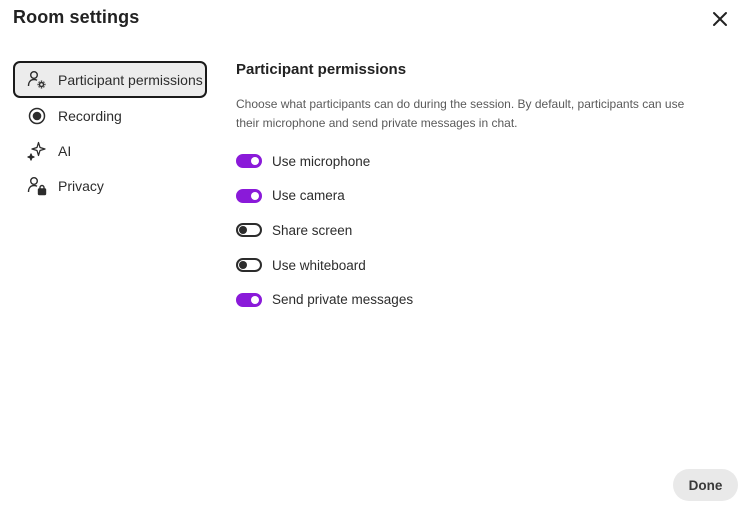 The width and height of the screenshot is (750, 508). Describe the element at coordinates (471, 265) in the screenshot. I see `toggle-row-use-whiteboard: Use whiteboard` at that location.